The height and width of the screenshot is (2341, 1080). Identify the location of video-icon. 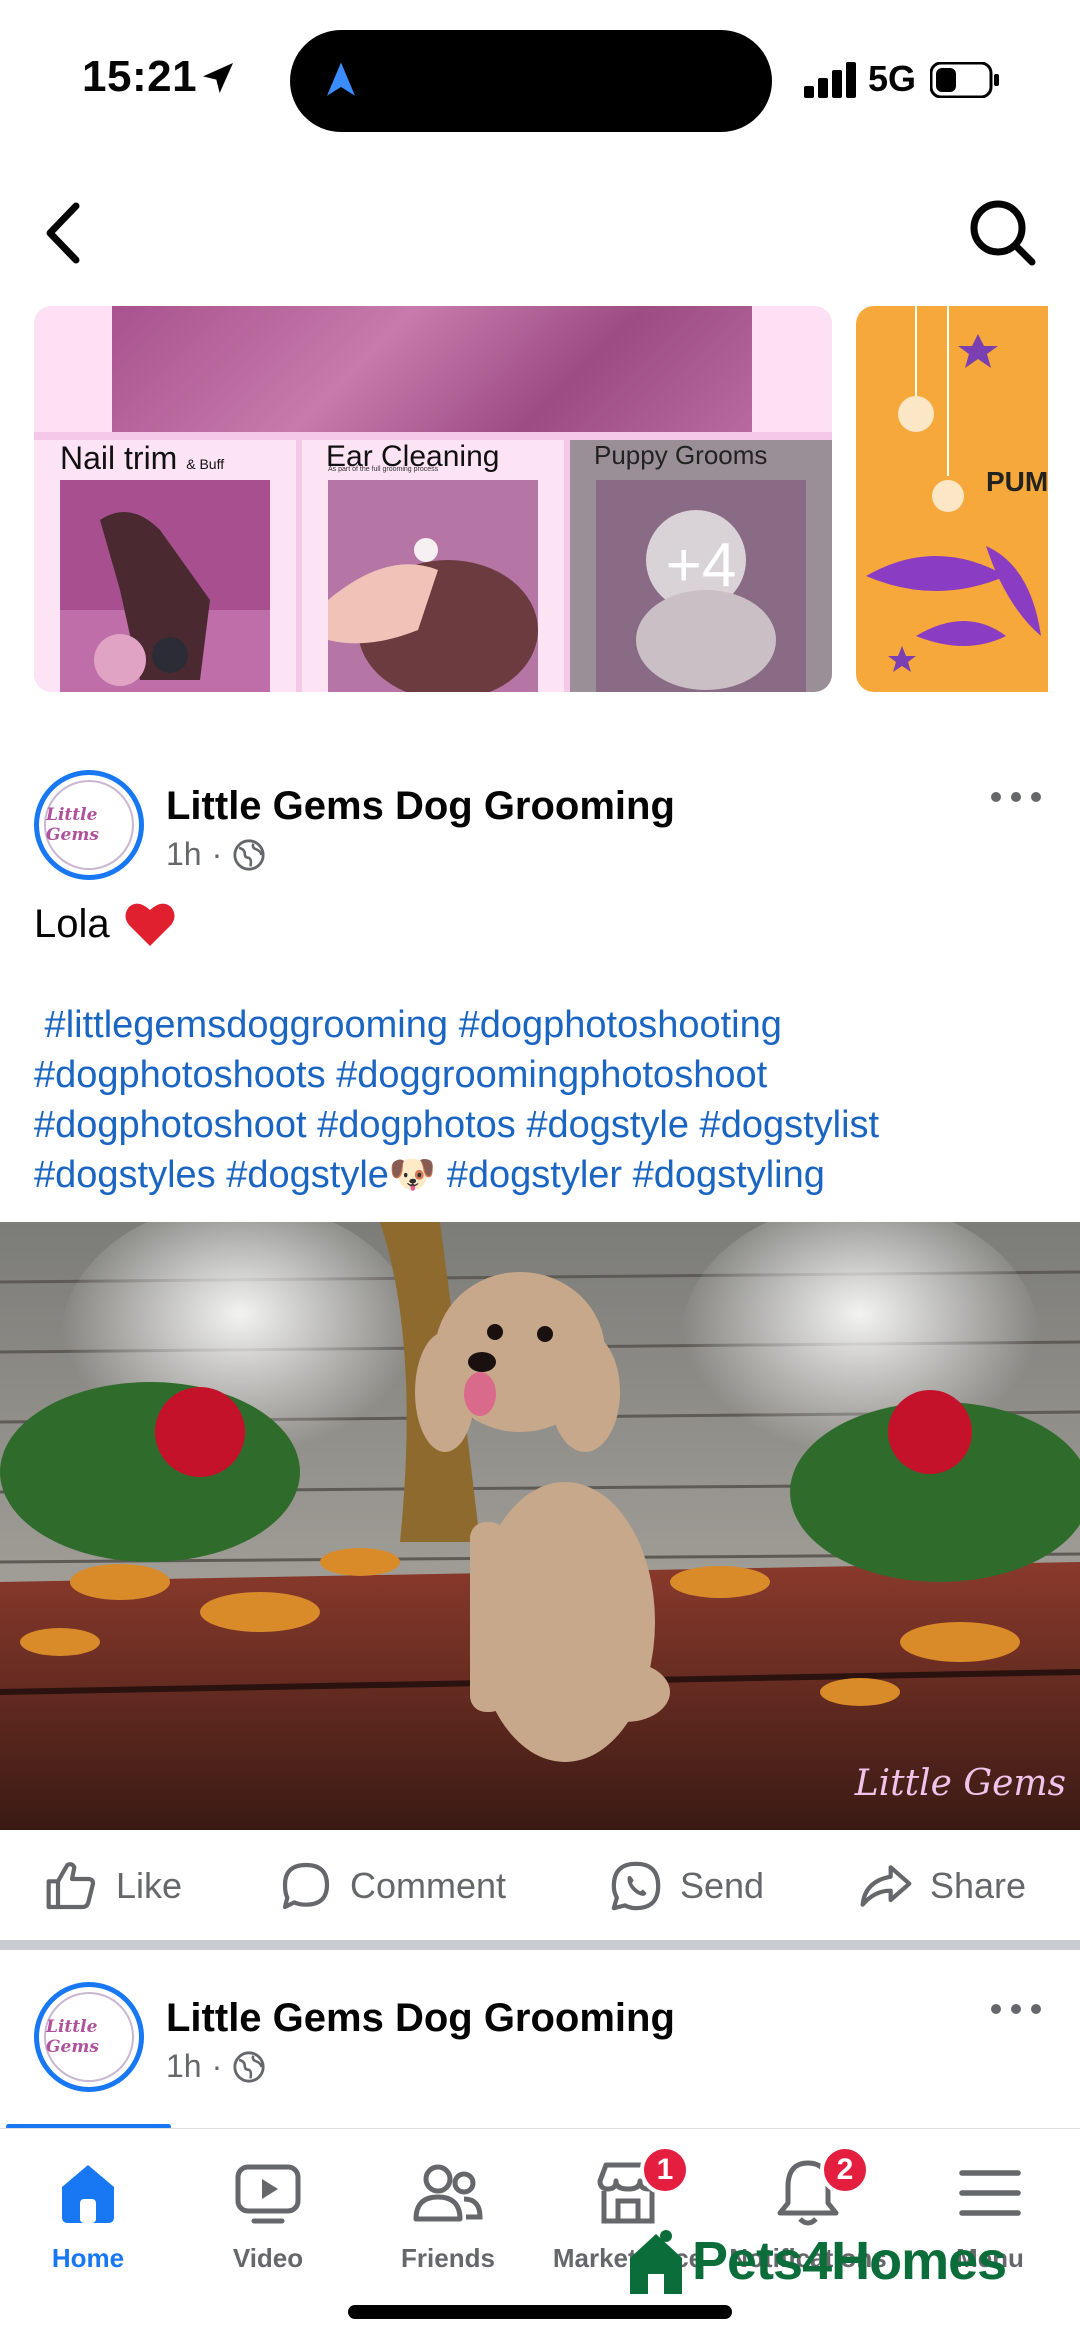
(268, 2194).